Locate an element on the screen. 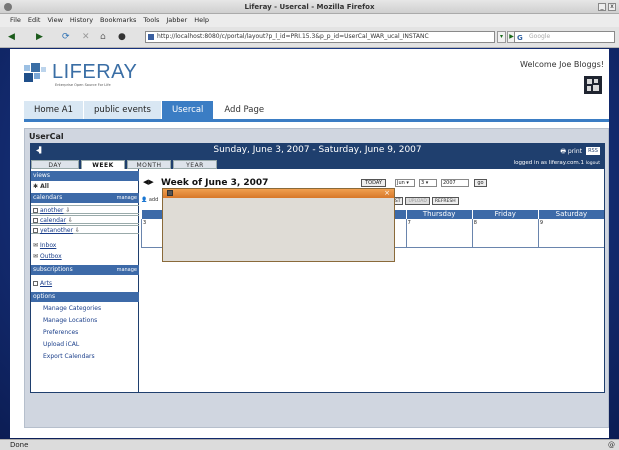  calendar-item-calendar: calendar ⇩ is located at coordinates (85, 219).